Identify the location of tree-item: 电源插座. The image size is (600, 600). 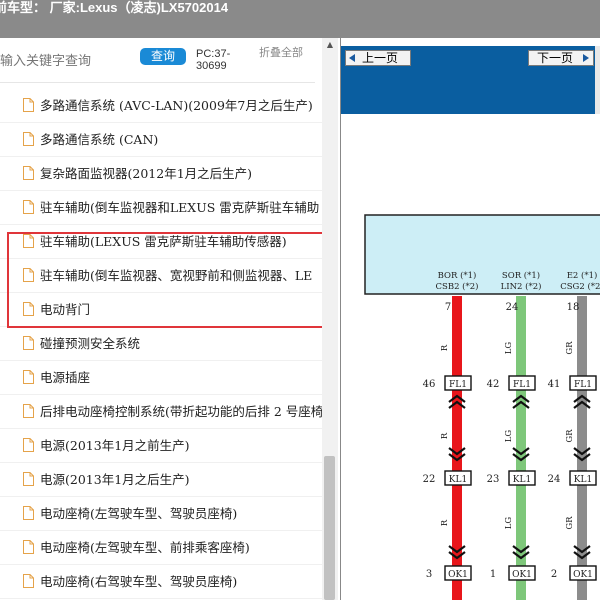
(161, 378).